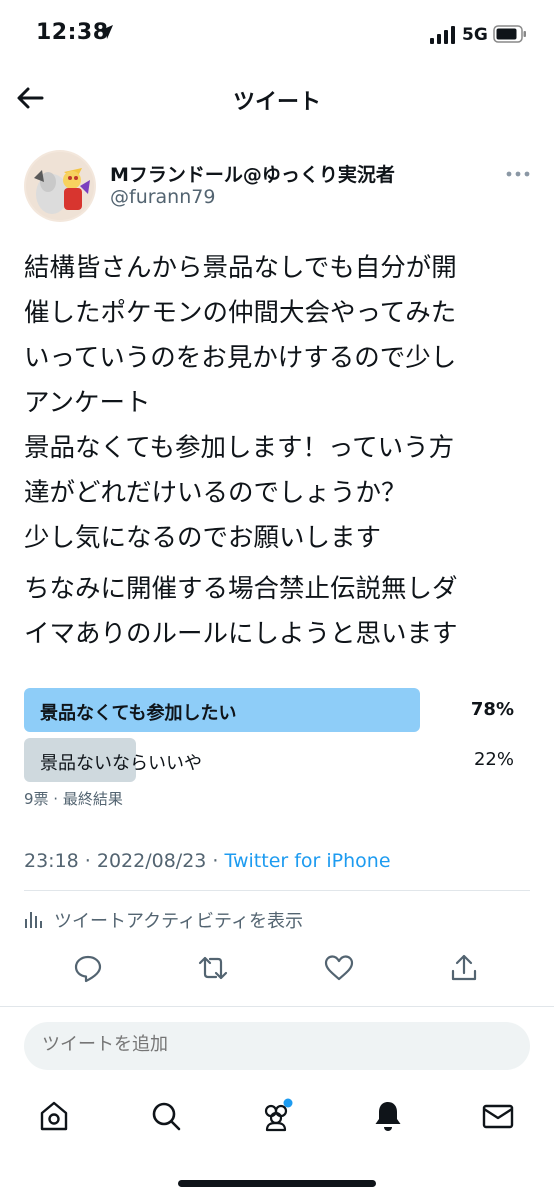 This screenshot has width=554, height=1200. I want to click on tweet-source-link: Twitter for iPhone, so click(308, 861).